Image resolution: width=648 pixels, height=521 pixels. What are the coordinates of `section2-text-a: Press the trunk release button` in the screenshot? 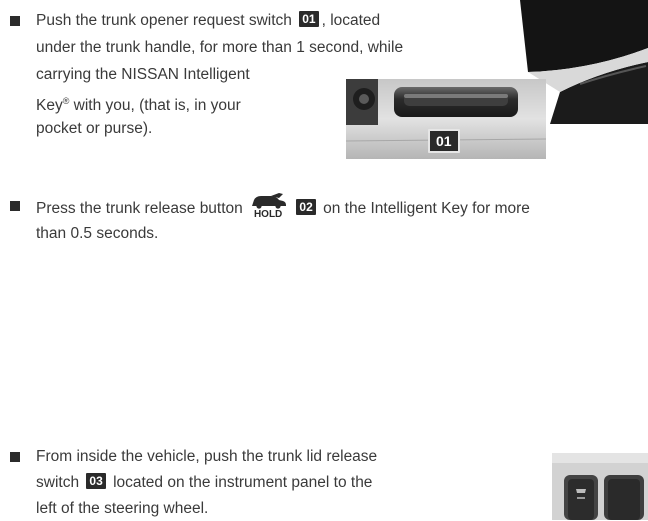 It's located at (139, 208).